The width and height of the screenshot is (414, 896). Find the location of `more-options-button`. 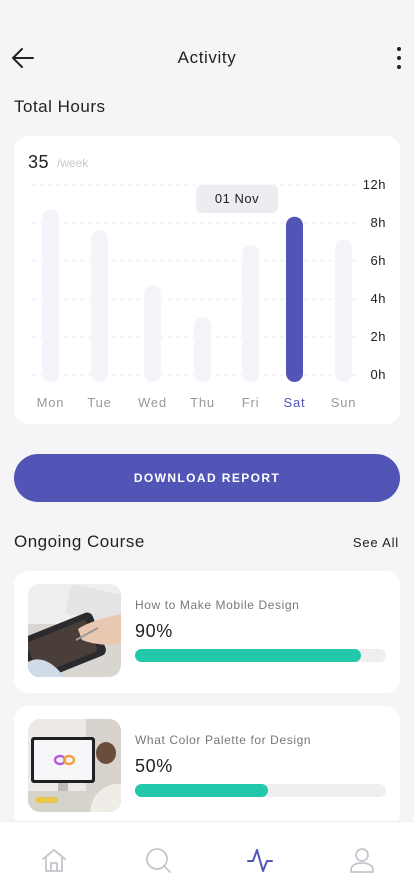

more-options-button is located at coordinates (399, 58).